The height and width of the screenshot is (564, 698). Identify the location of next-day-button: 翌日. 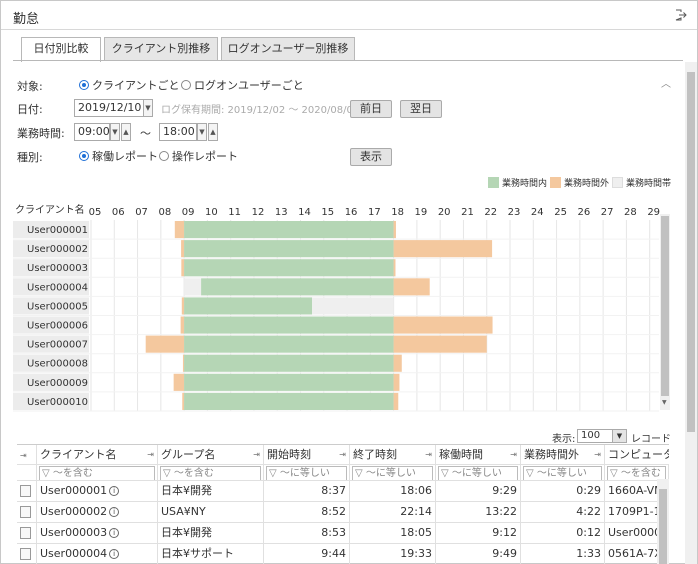
(421, 109).